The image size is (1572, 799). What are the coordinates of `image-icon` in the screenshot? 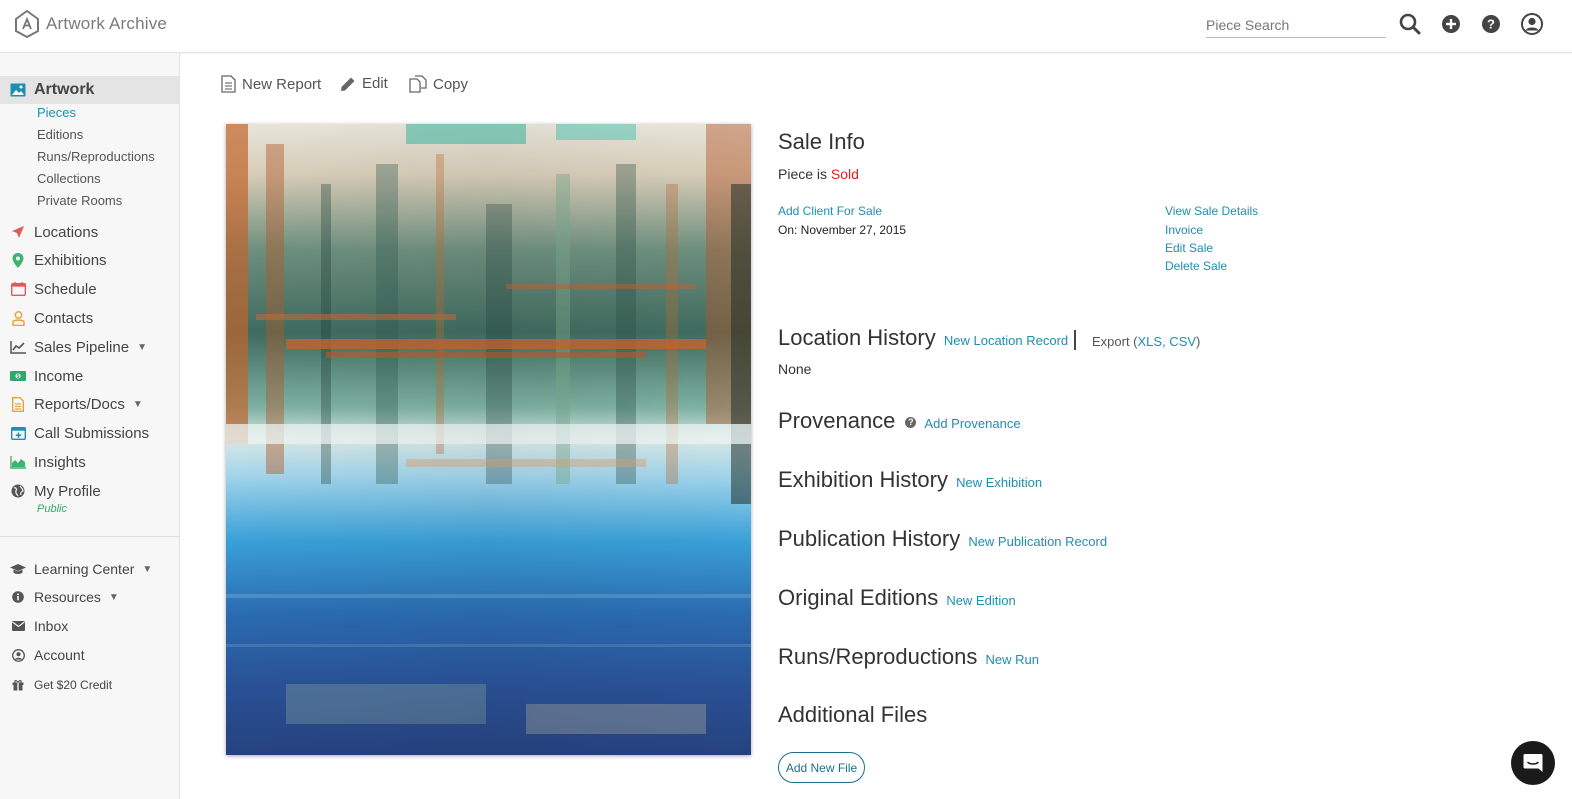 It's located at (18, 90).